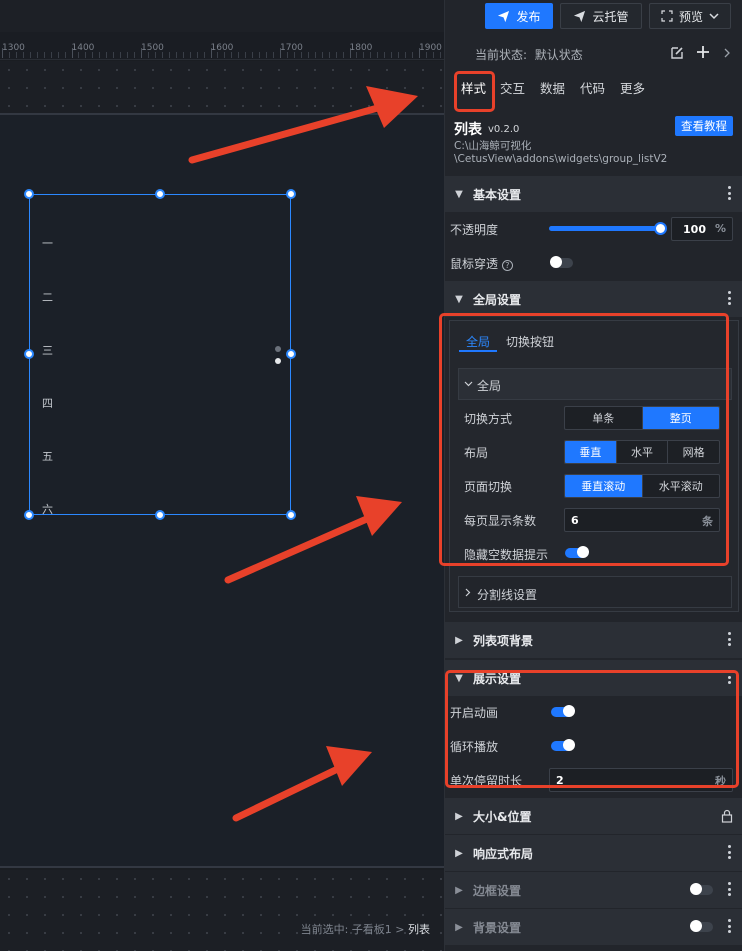  Describe the element at coordinates (704, 126) in the screenshot. I see `view-tutorial-button: 查看教程` at that location.